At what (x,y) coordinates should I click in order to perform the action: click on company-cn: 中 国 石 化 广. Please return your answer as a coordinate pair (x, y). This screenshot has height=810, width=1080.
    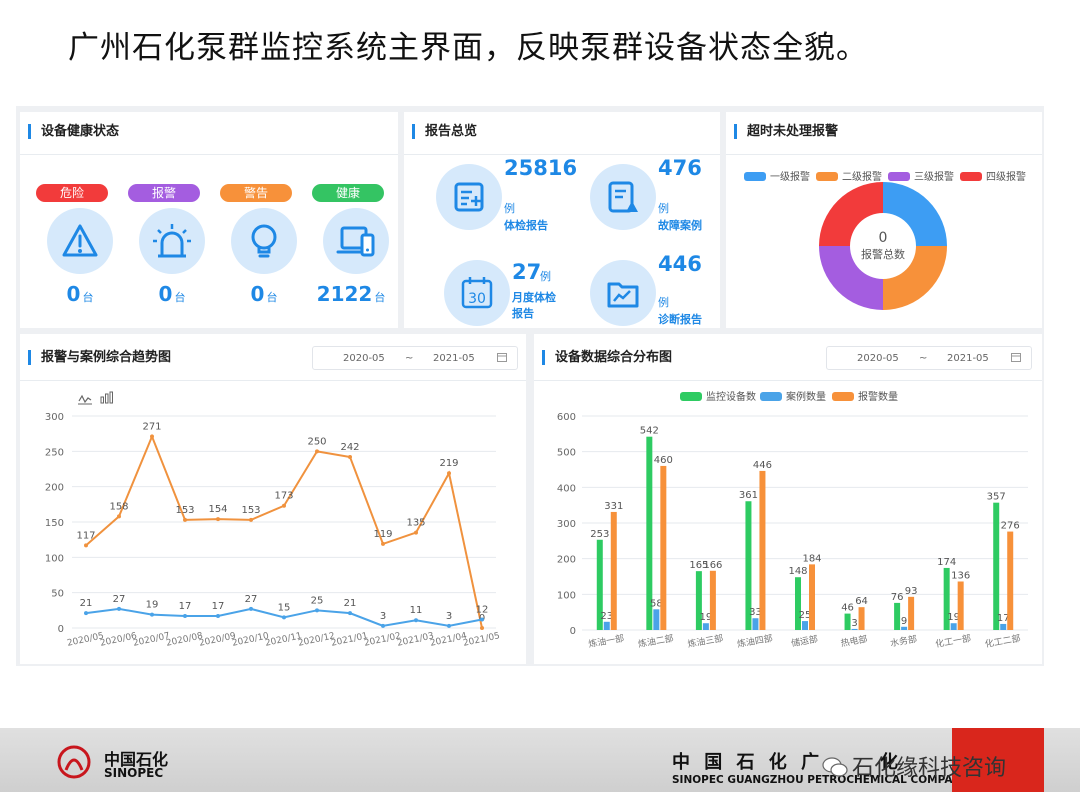
    Looking at the image, I should click on (747, 761).